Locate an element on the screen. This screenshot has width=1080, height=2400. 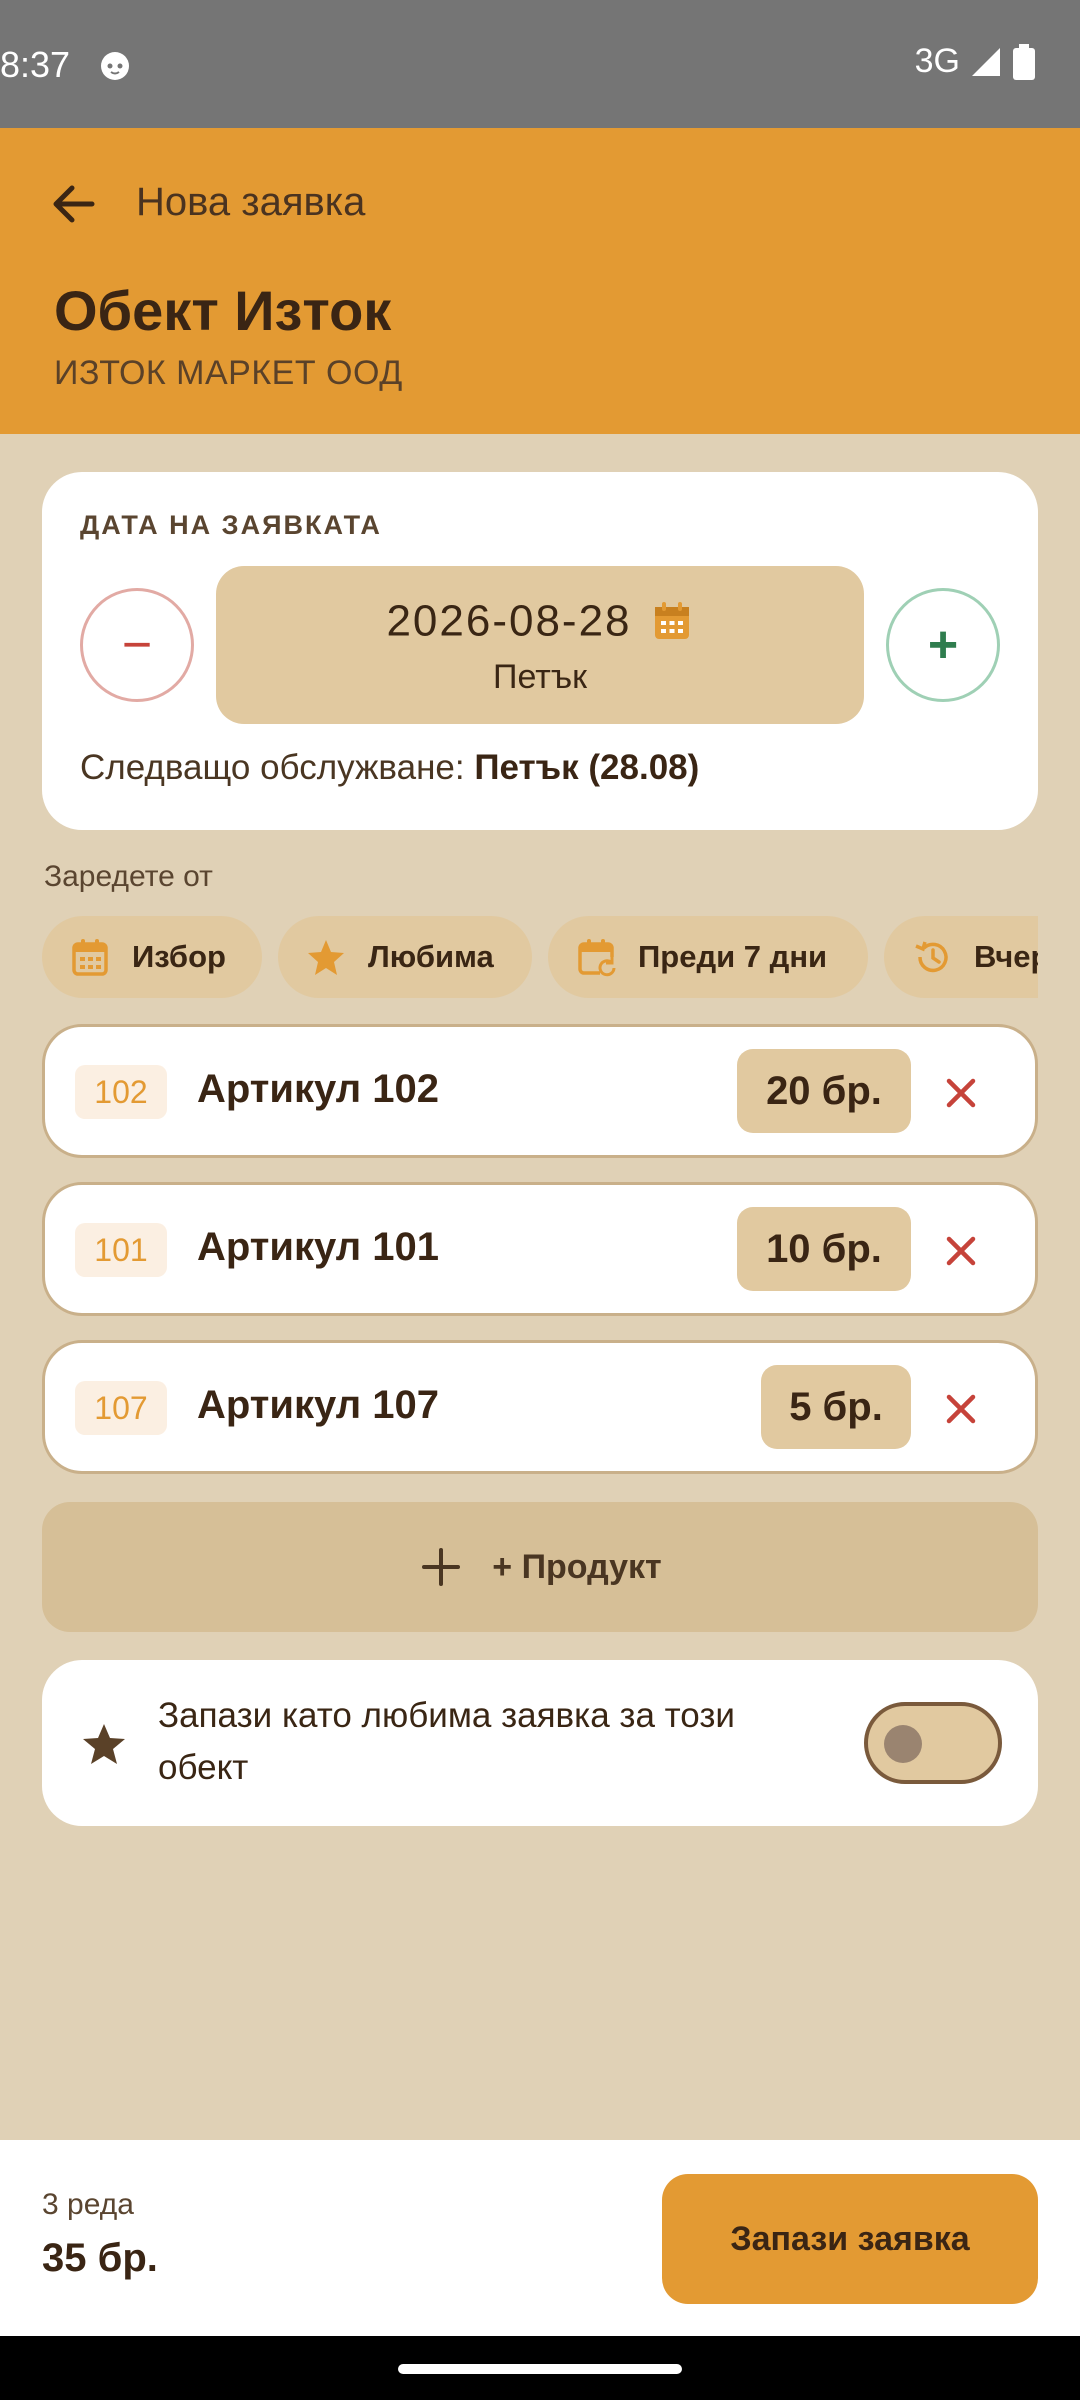
item-name: Артикул 101 is located at coordinates (318, 1247).